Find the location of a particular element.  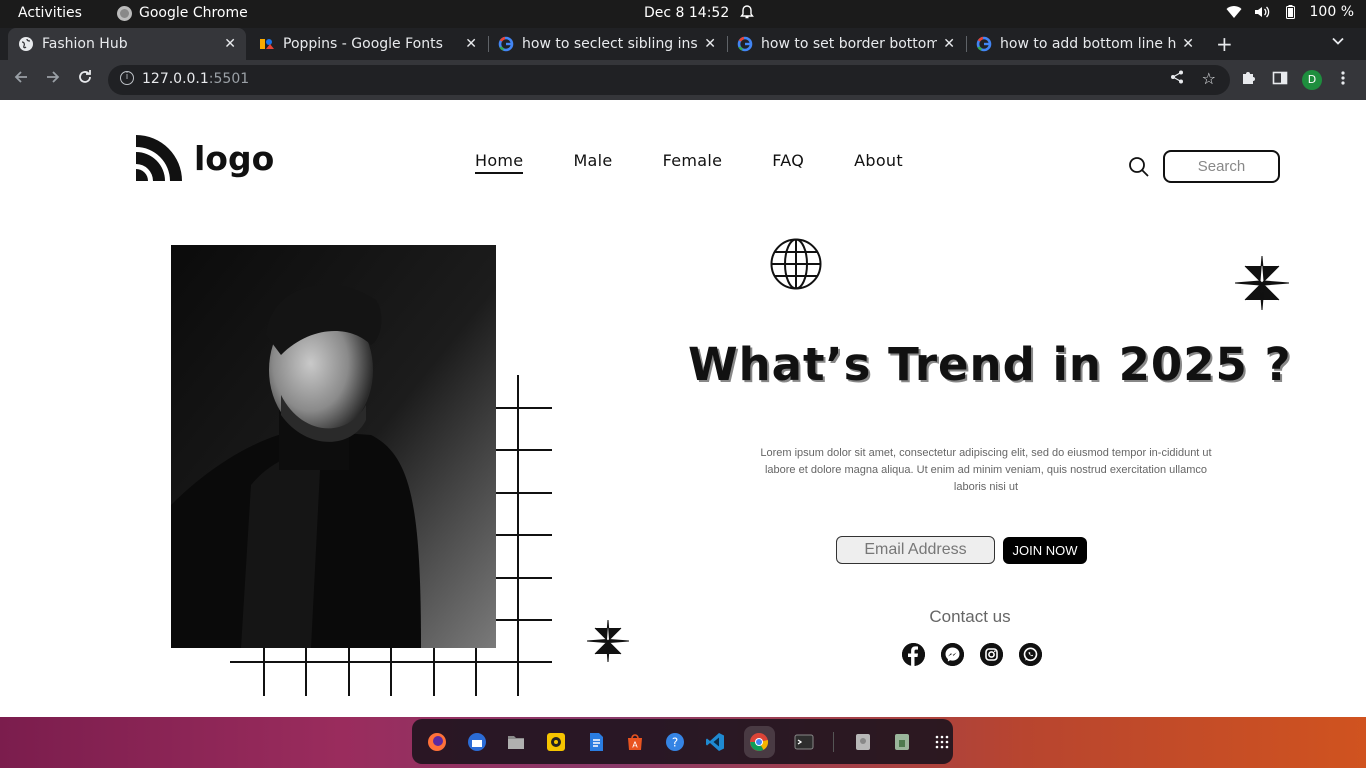

app-menu: Google Chrome is located at coordinates (182, 13).